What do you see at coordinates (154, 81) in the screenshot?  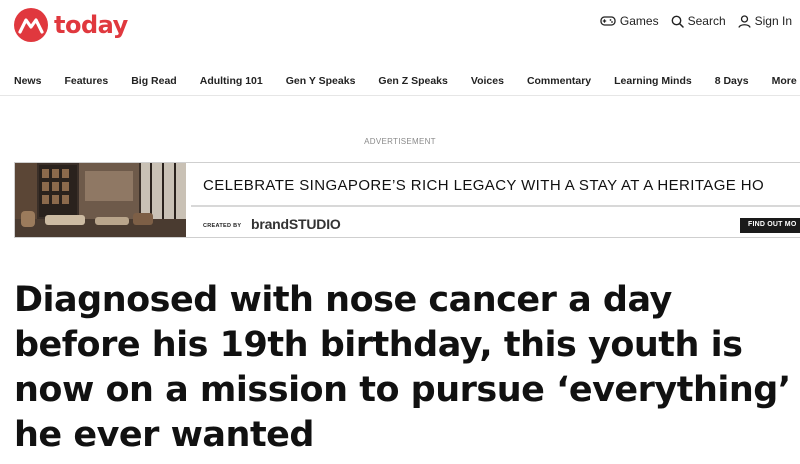 I see `nav-item-big-read: Big Read` at bounding box center [154, 81].